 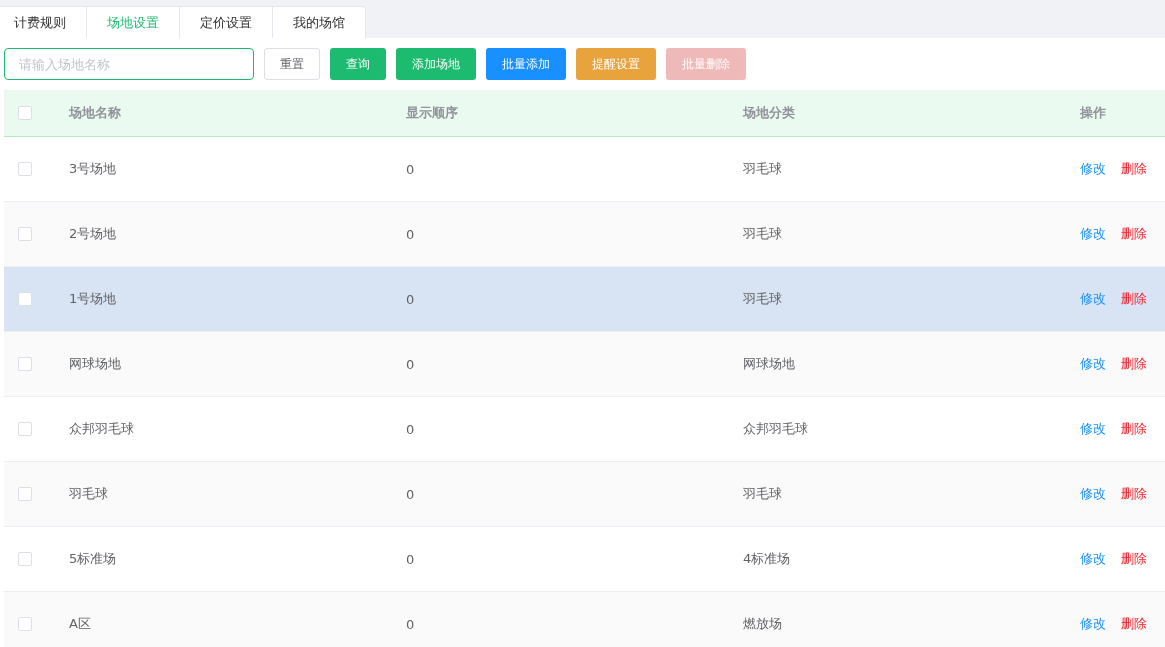 I want to click on table-row: A区 0 燃放场 修改 删除, so click(x=584, y=619).